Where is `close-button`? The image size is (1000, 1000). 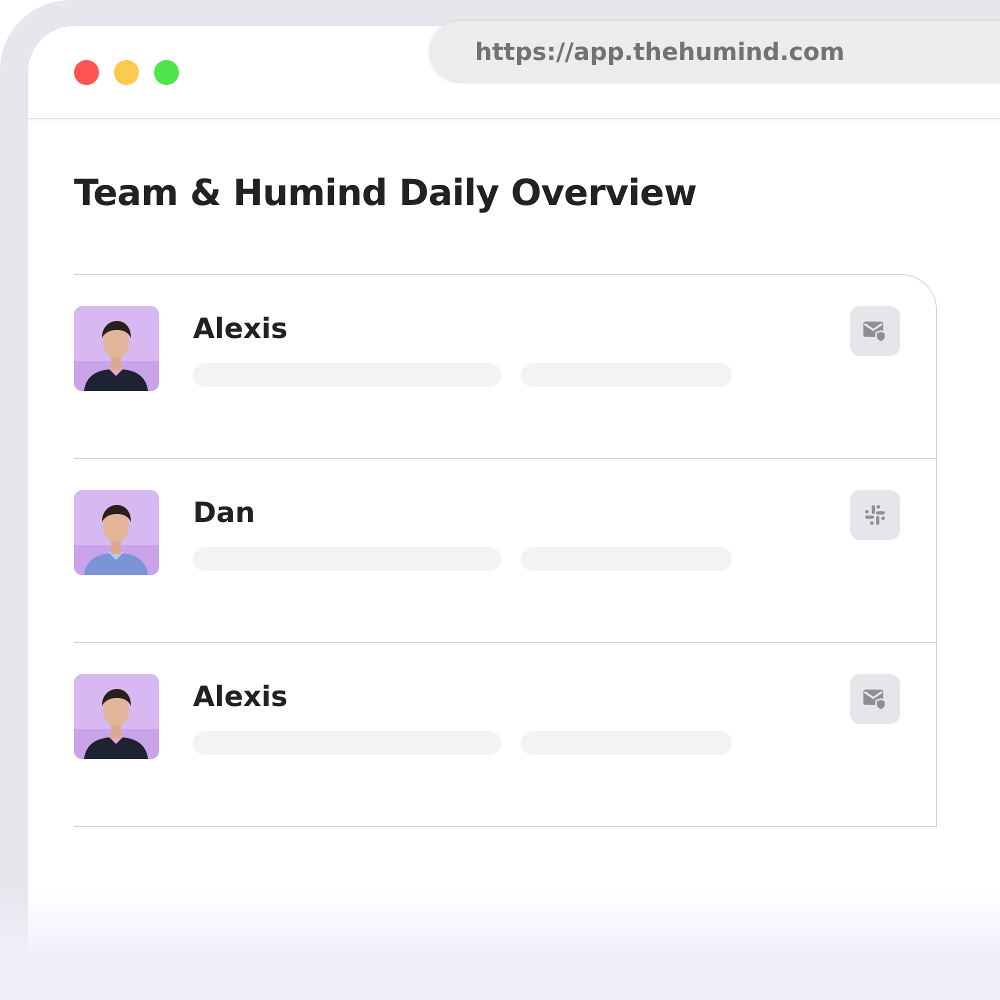
close-button is located at coordinates (86, 72).